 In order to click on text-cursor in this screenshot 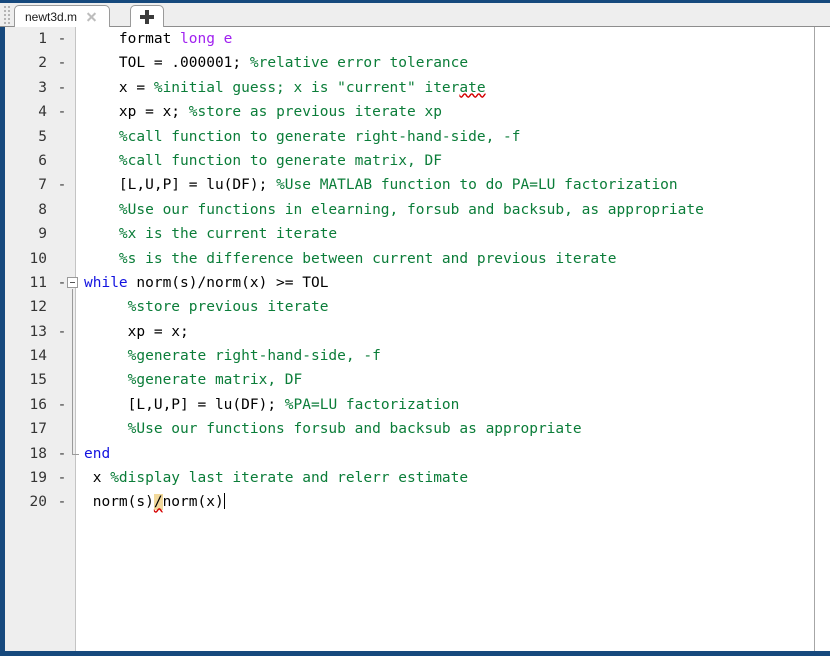, I will do `click(224, 501)`.